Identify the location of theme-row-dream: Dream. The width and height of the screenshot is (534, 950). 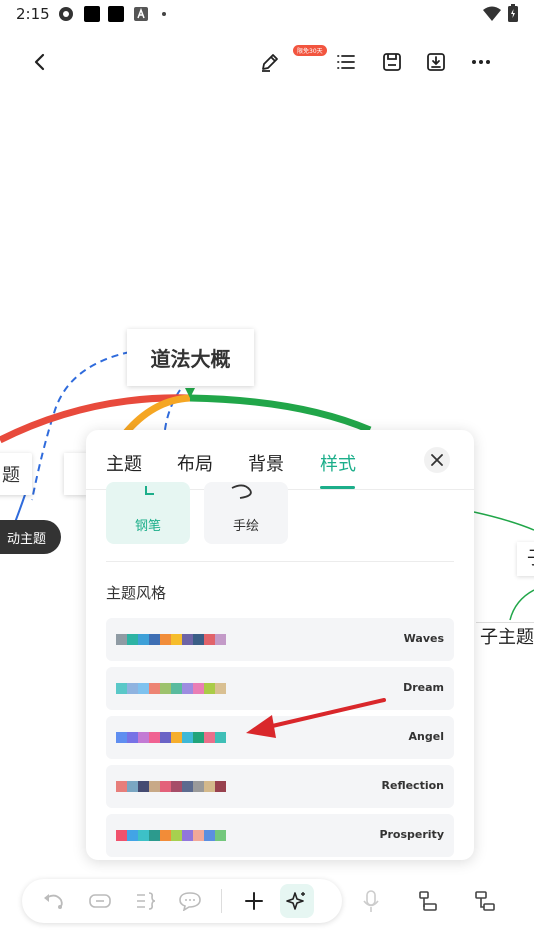
(280, 688).